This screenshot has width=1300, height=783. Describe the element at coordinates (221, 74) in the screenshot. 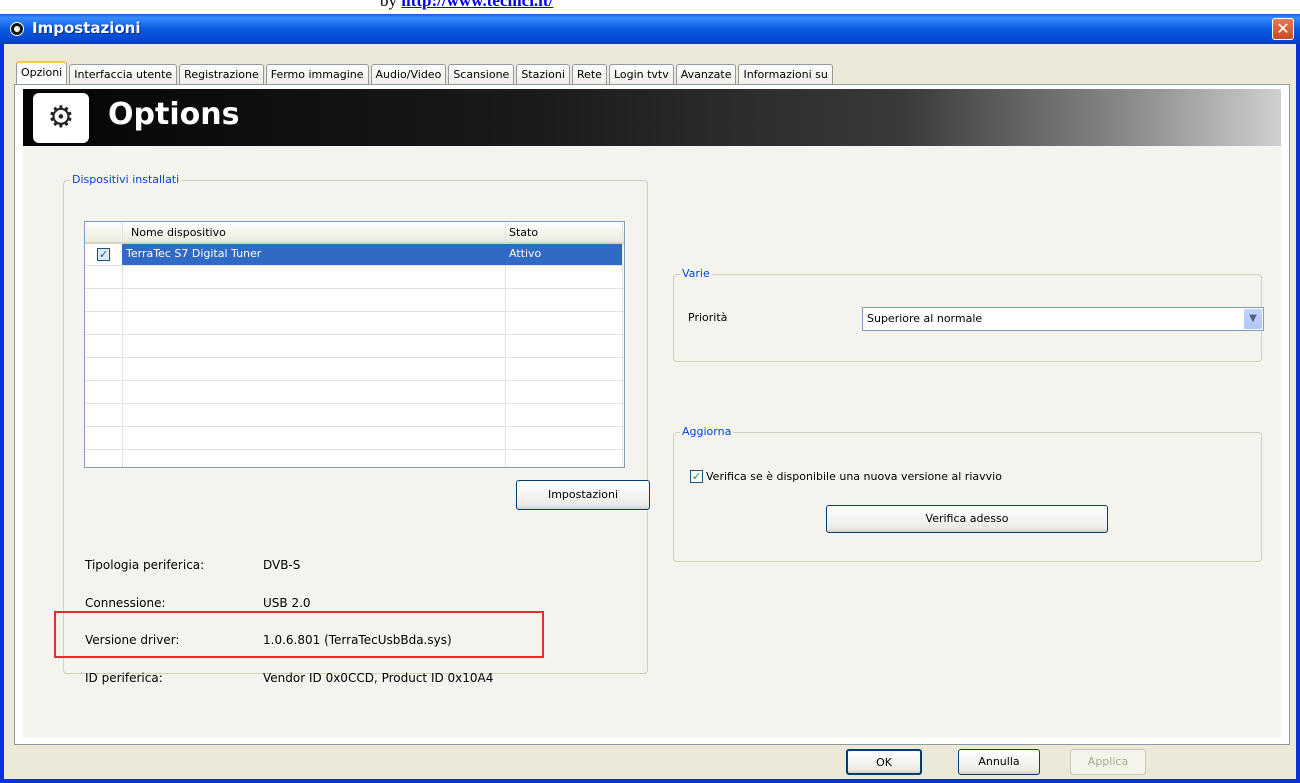

I see `tab-registrazione: Registrazione` at that location.